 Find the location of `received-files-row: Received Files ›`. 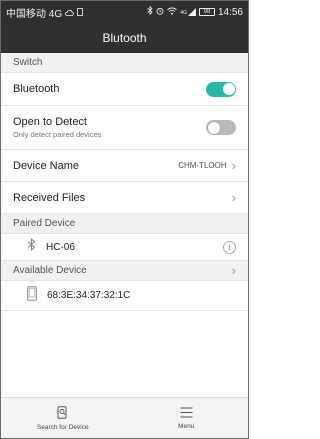

received-files-row: Received Files › is located at coordinates (124, 198).